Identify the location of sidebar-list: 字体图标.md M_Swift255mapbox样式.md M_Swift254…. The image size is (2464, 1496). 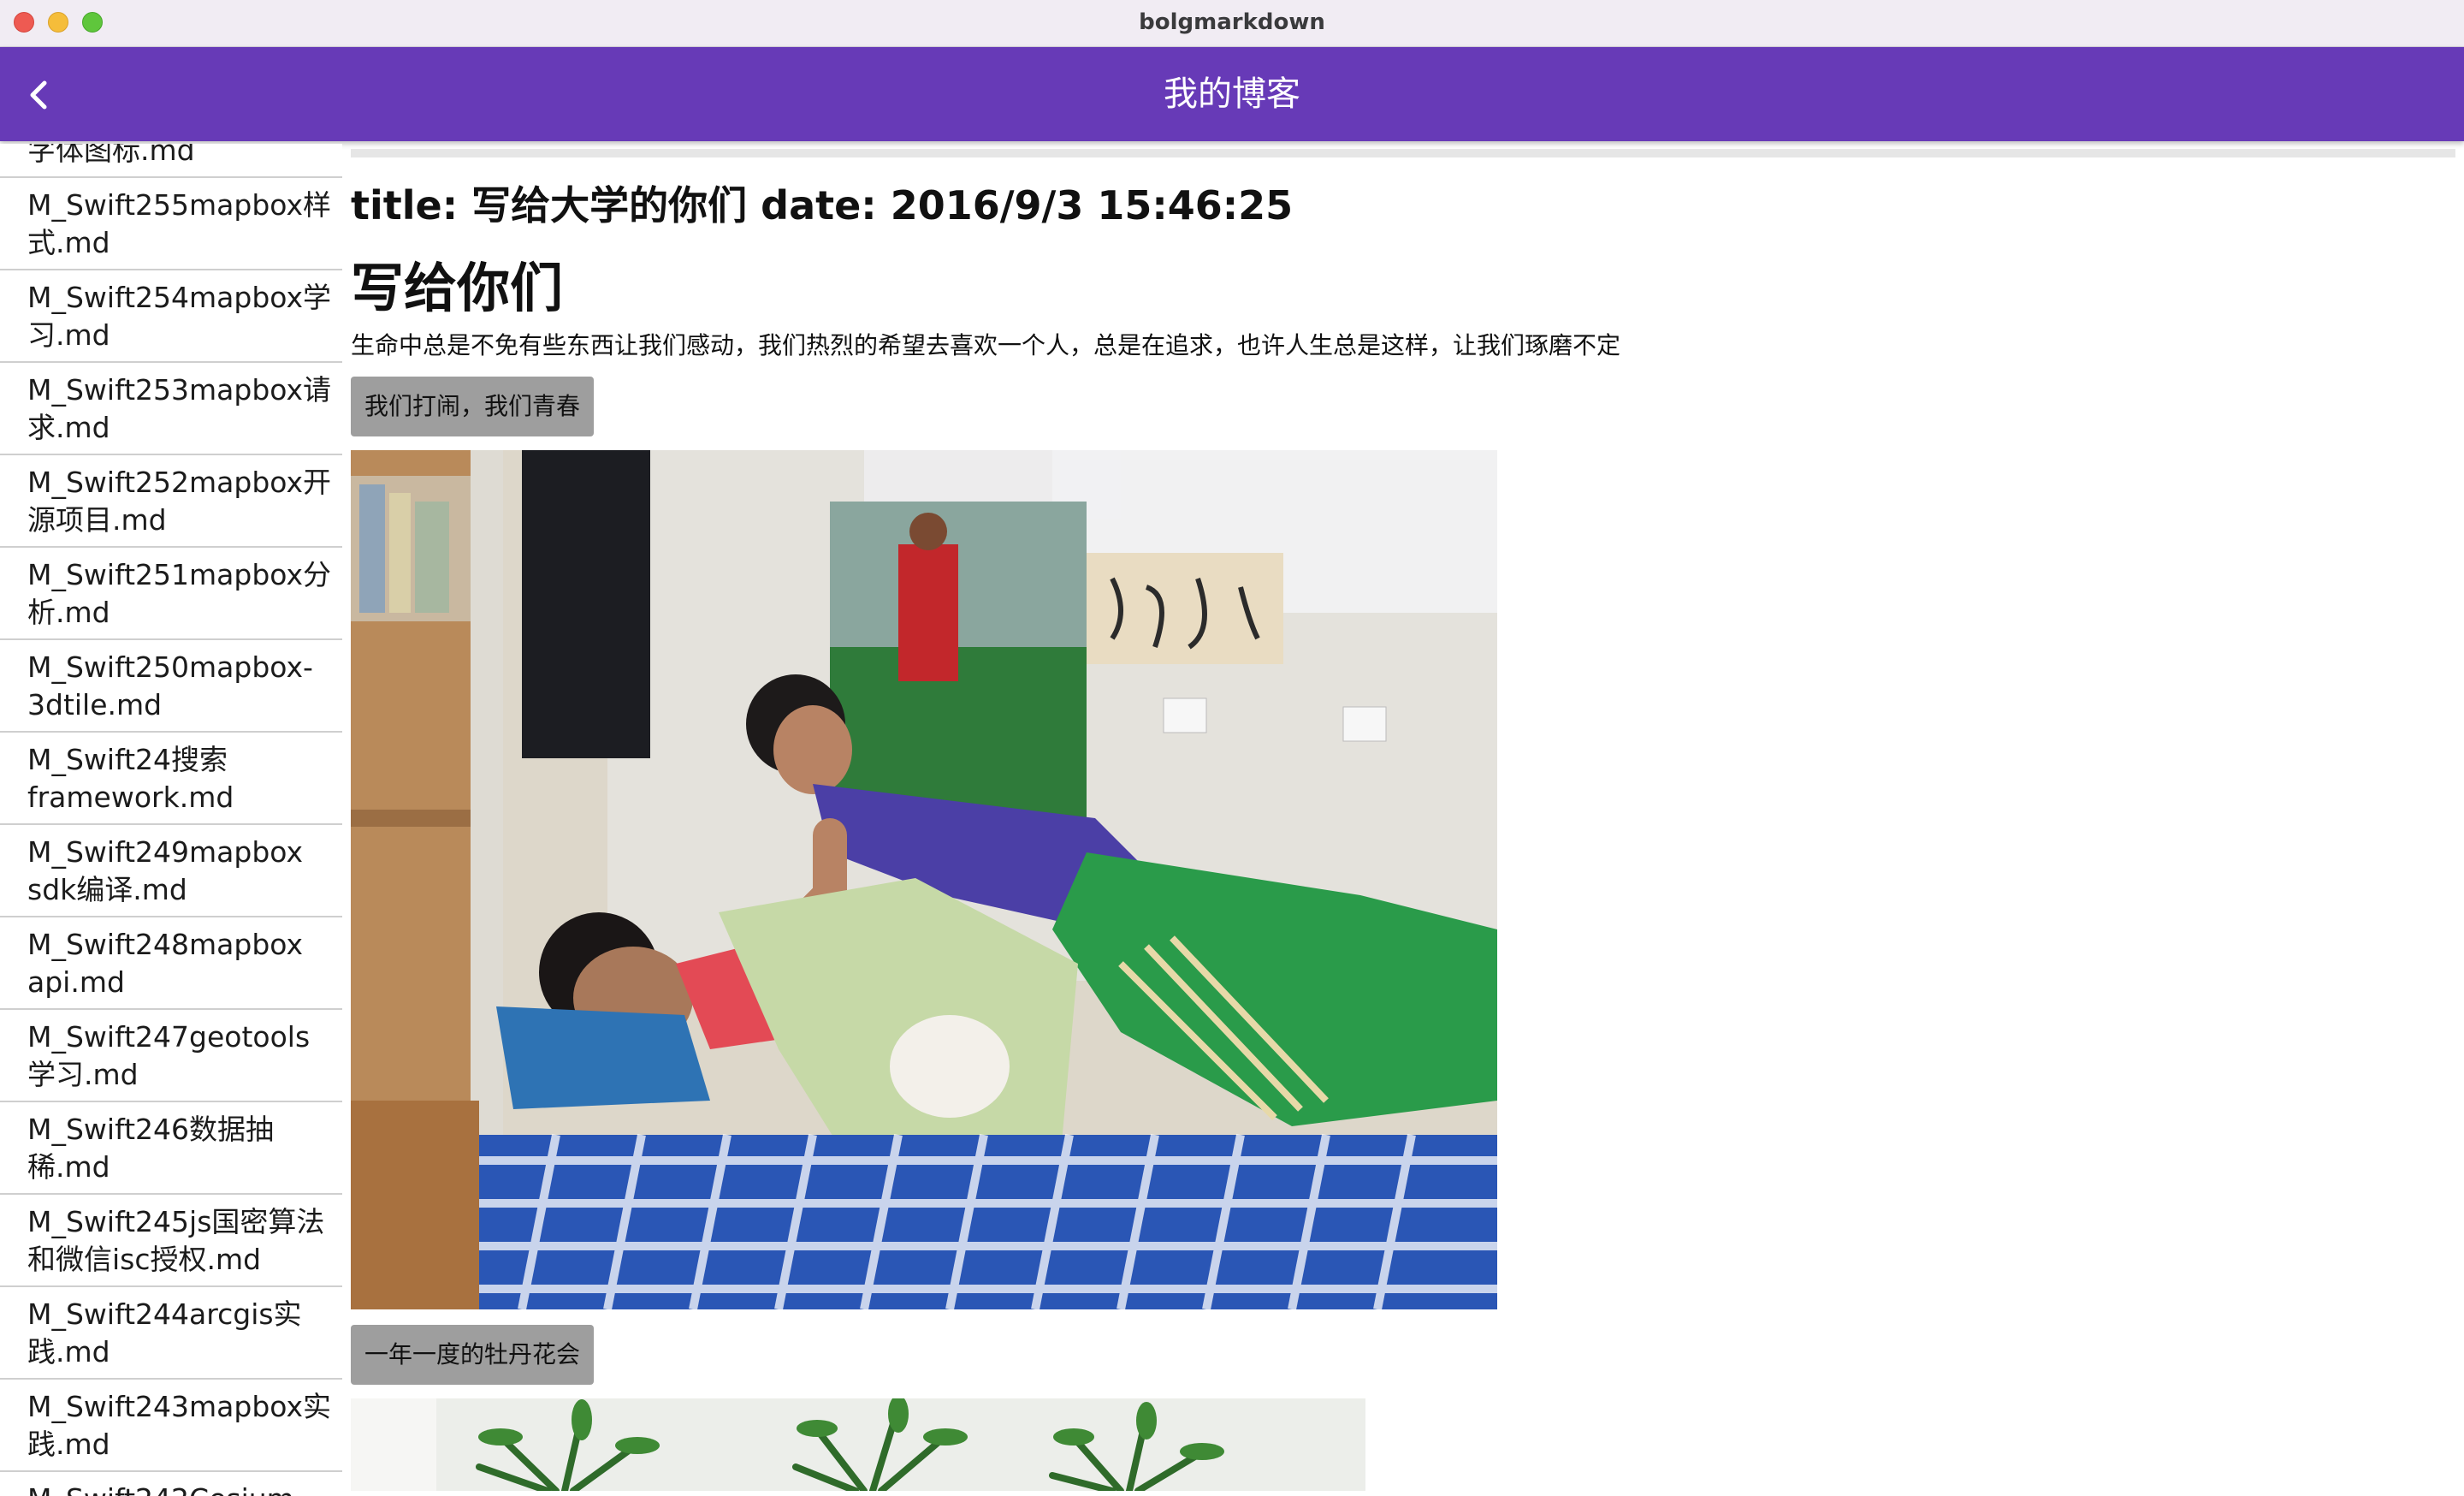
(171, 820).